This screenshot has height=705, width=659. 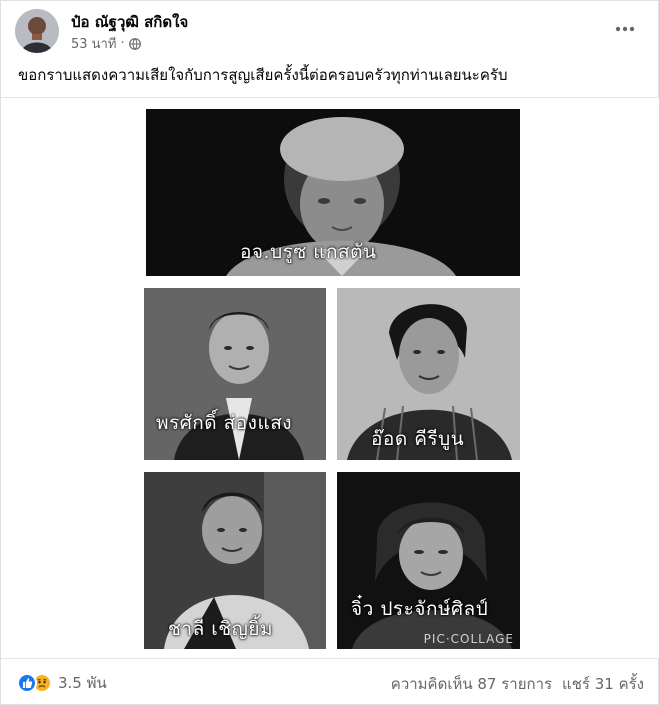 What do you see at coordinates (37, 31) in the screenshot?
I see `avatar` at bounding box center [37, 31].